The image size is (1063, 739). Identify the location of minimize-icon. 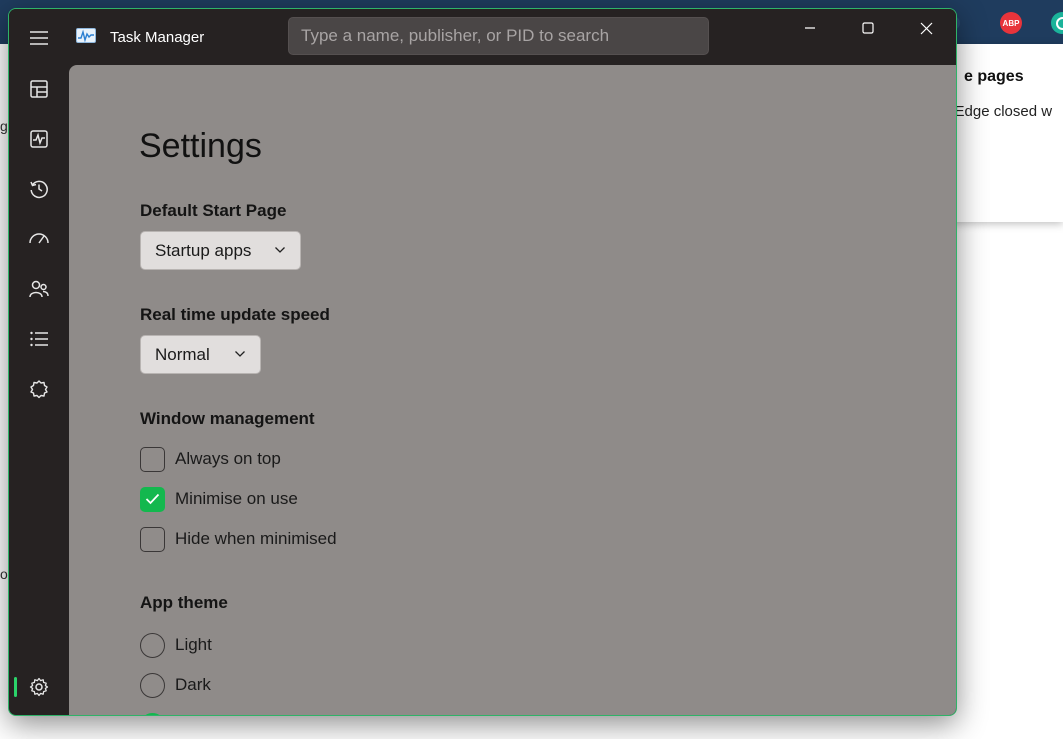
(810, 28).